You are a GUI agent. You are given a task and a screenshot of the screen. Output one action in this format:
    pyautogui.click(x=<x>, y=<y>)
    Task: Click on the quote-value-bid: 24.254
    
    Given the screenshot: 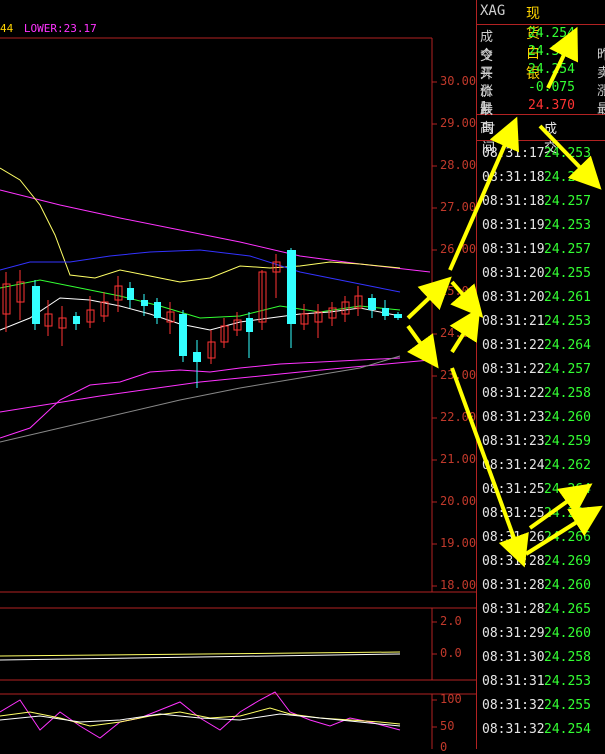 What is the action you would take?
    pyautogui.click(x=551, y=69)
    